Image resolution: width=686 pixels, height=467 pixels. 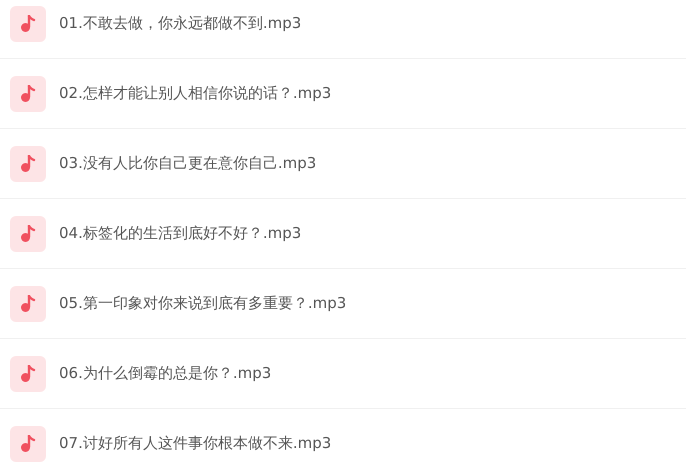 I want to click on file-name: 02.怎样才能让别人相信你说的话？.mp3, so click(x=195, y=93).